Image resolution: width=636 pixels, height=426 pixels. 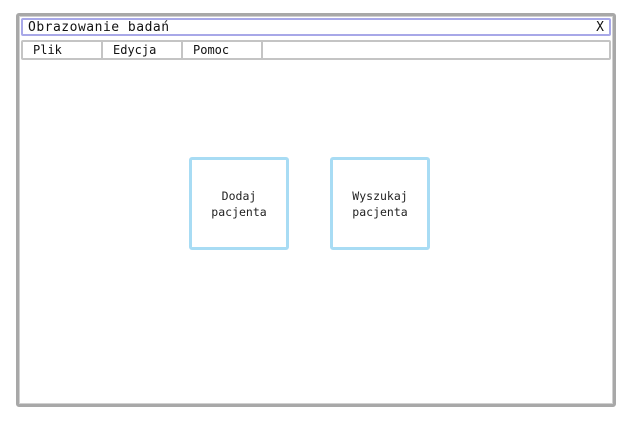 I want to click on menu-item-edycja: Edycja, so click(x=143, y=50).